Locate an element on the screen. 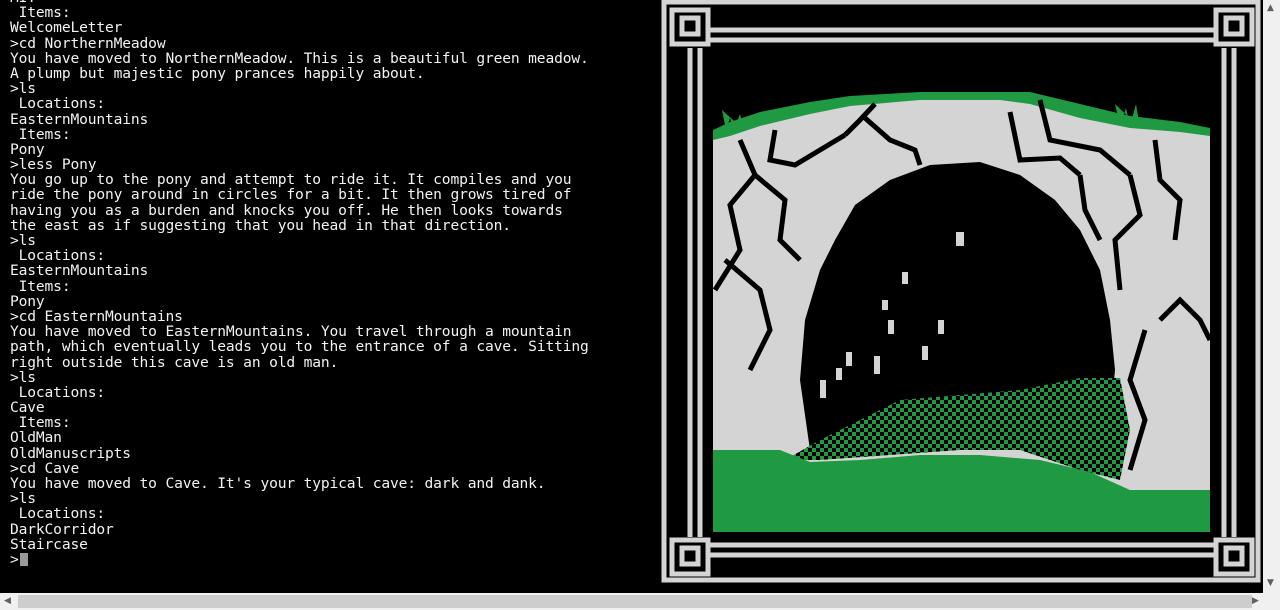 The image size is (1280, 610). scroll-up-arrow-icon: ▲ is located at coordinates (1270, 8).